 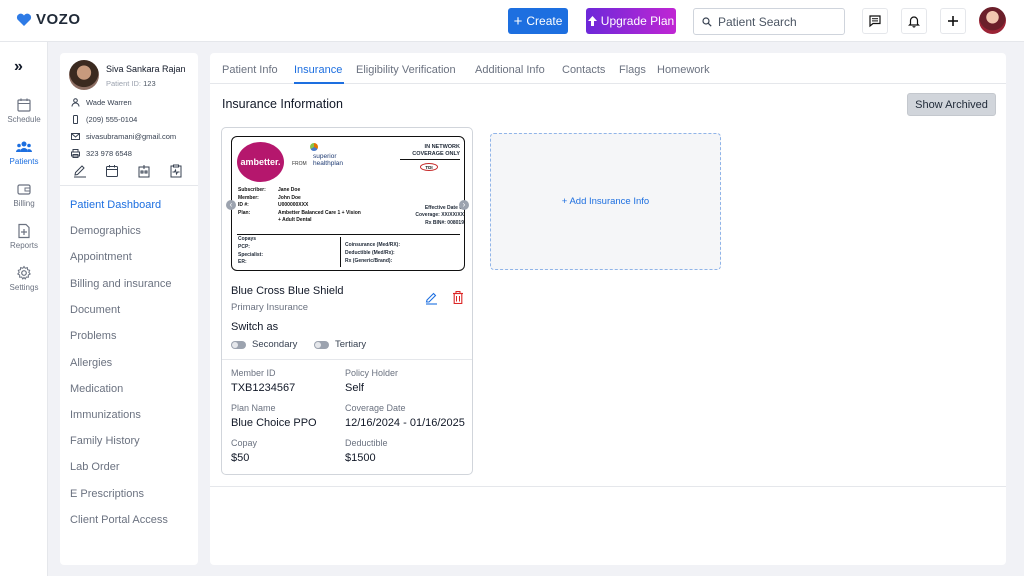 What do you see at coordinates (318, 70) in the screenshot?
I see `tab-insurance: Insurance` at bounding box center [318, 70].